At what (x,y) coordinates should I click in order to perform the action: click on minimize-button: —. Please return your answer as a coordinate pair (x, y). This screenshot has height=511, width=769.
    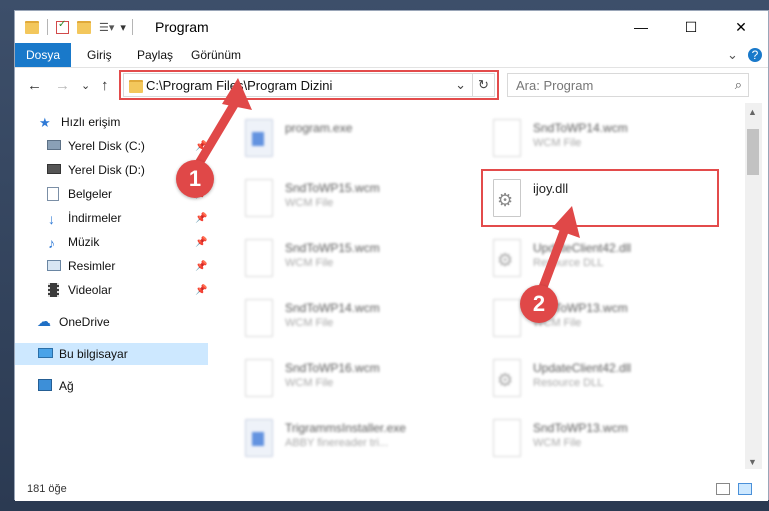
    Looking at the image, I should click on (641, 27).